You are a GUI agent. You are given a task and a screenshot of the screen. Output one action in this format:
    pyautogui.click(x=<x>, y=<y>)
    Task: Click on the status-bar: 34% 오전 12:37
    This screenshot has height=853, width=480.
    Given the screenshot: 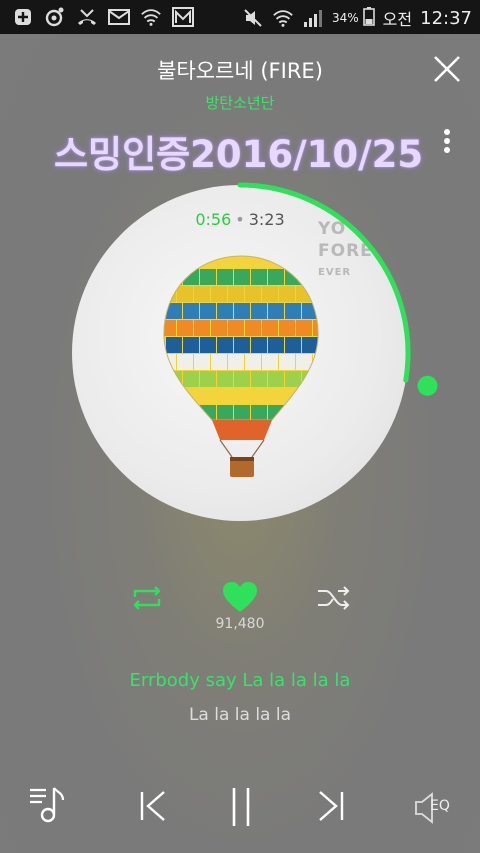 What is the action you would take?
    pyautogui.click(x=240, y=17)
    